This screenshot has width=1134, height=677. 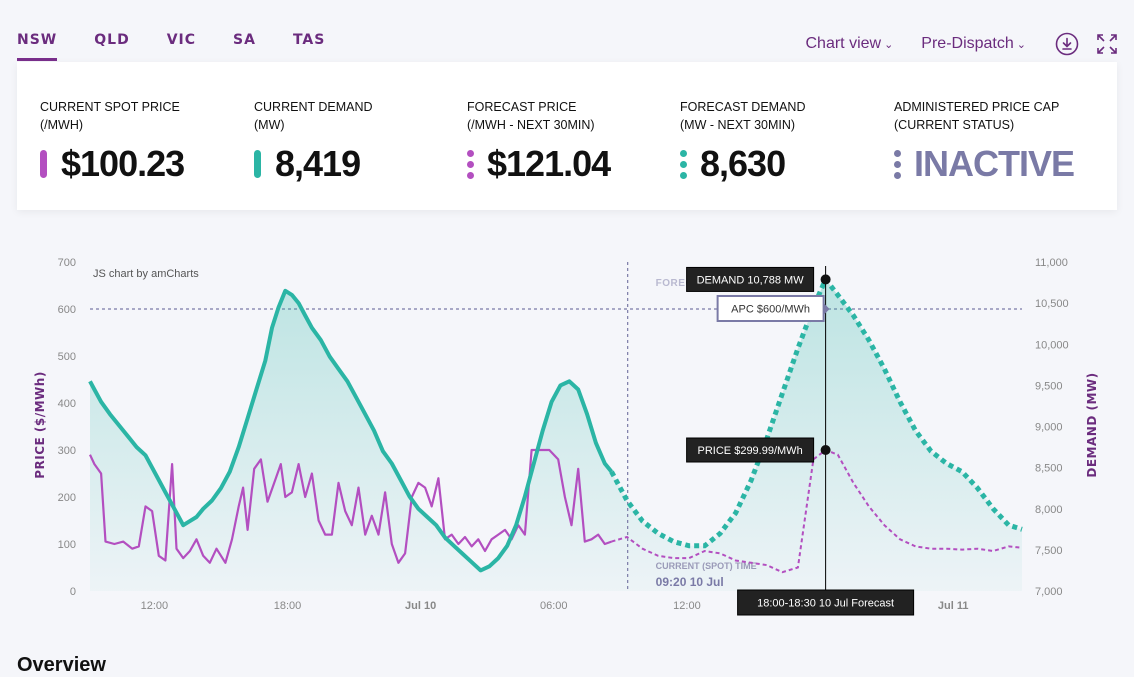 What do you see at coordinates (683, 164) in the screenshot?
I see `forecast-demand-marker` at bounding box center [683, 164].